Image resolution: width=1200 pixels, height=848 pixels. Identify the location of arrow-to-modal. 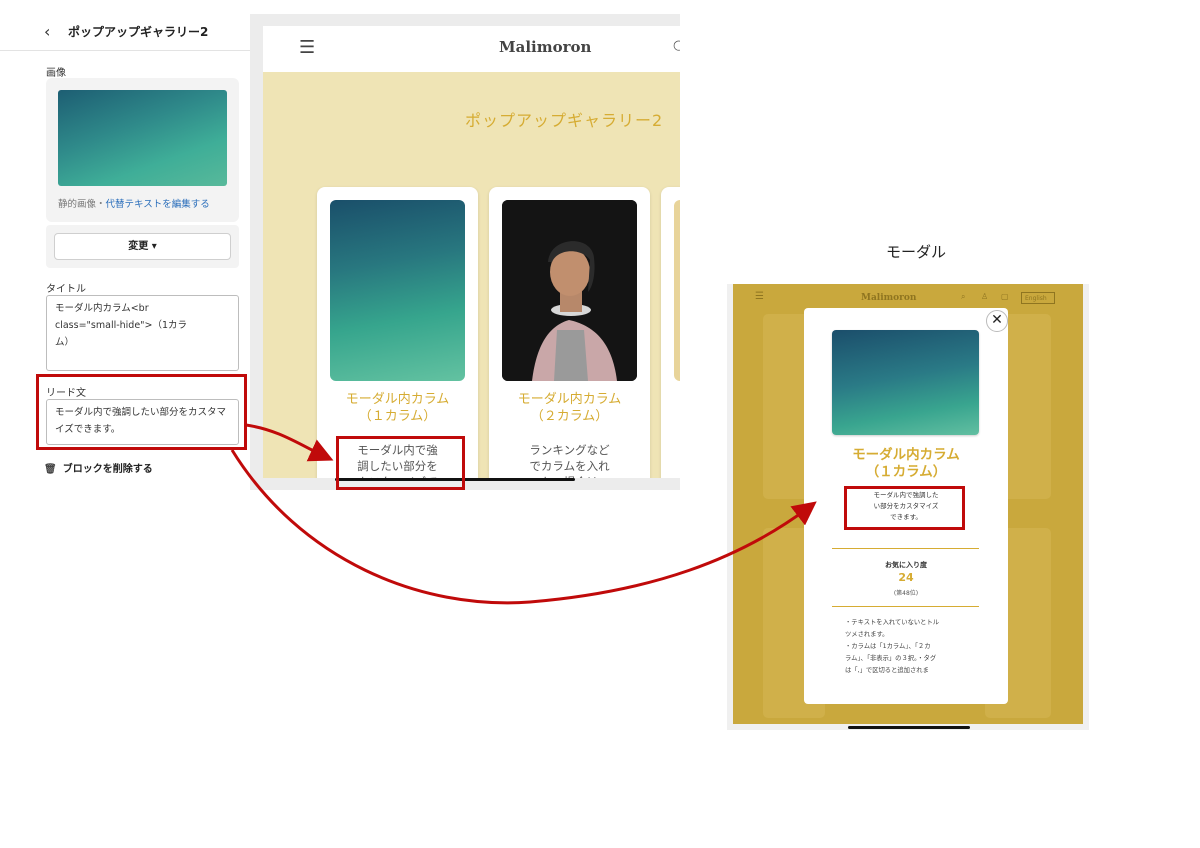
(523, 527).